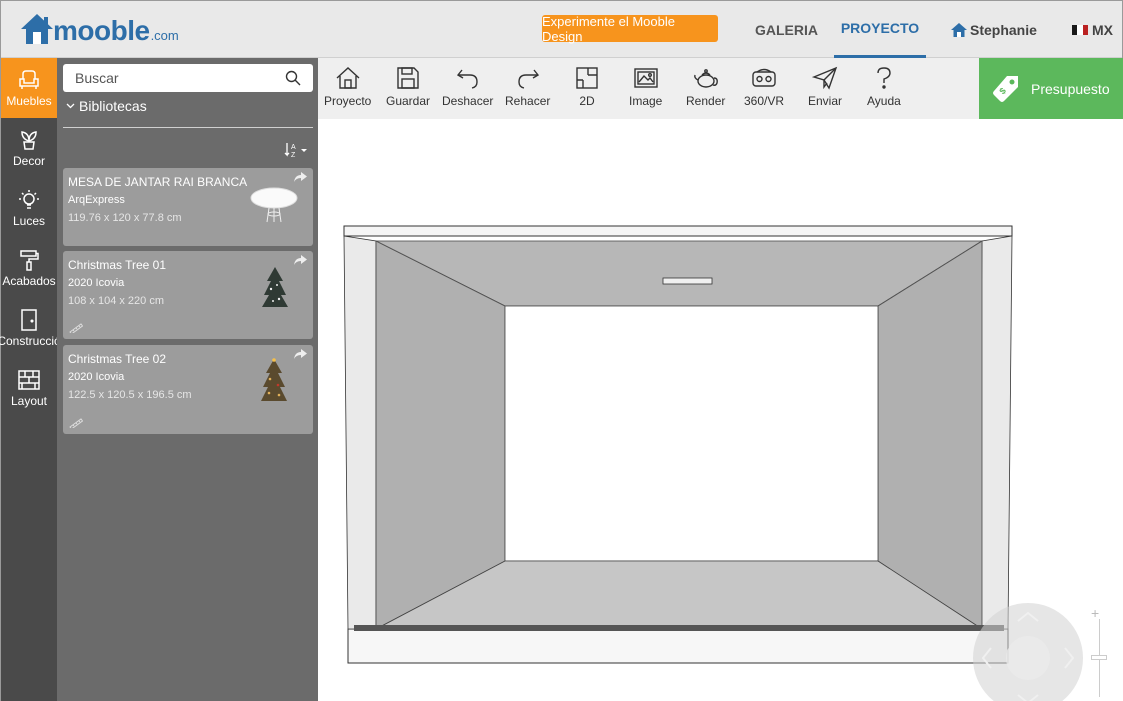 This screenshot has height=701, width=1123. What do you see at coordinates (113, 106) in the screenshot?
I see `libraries-label: Bibliotecas` at bounding box center [113, 106].